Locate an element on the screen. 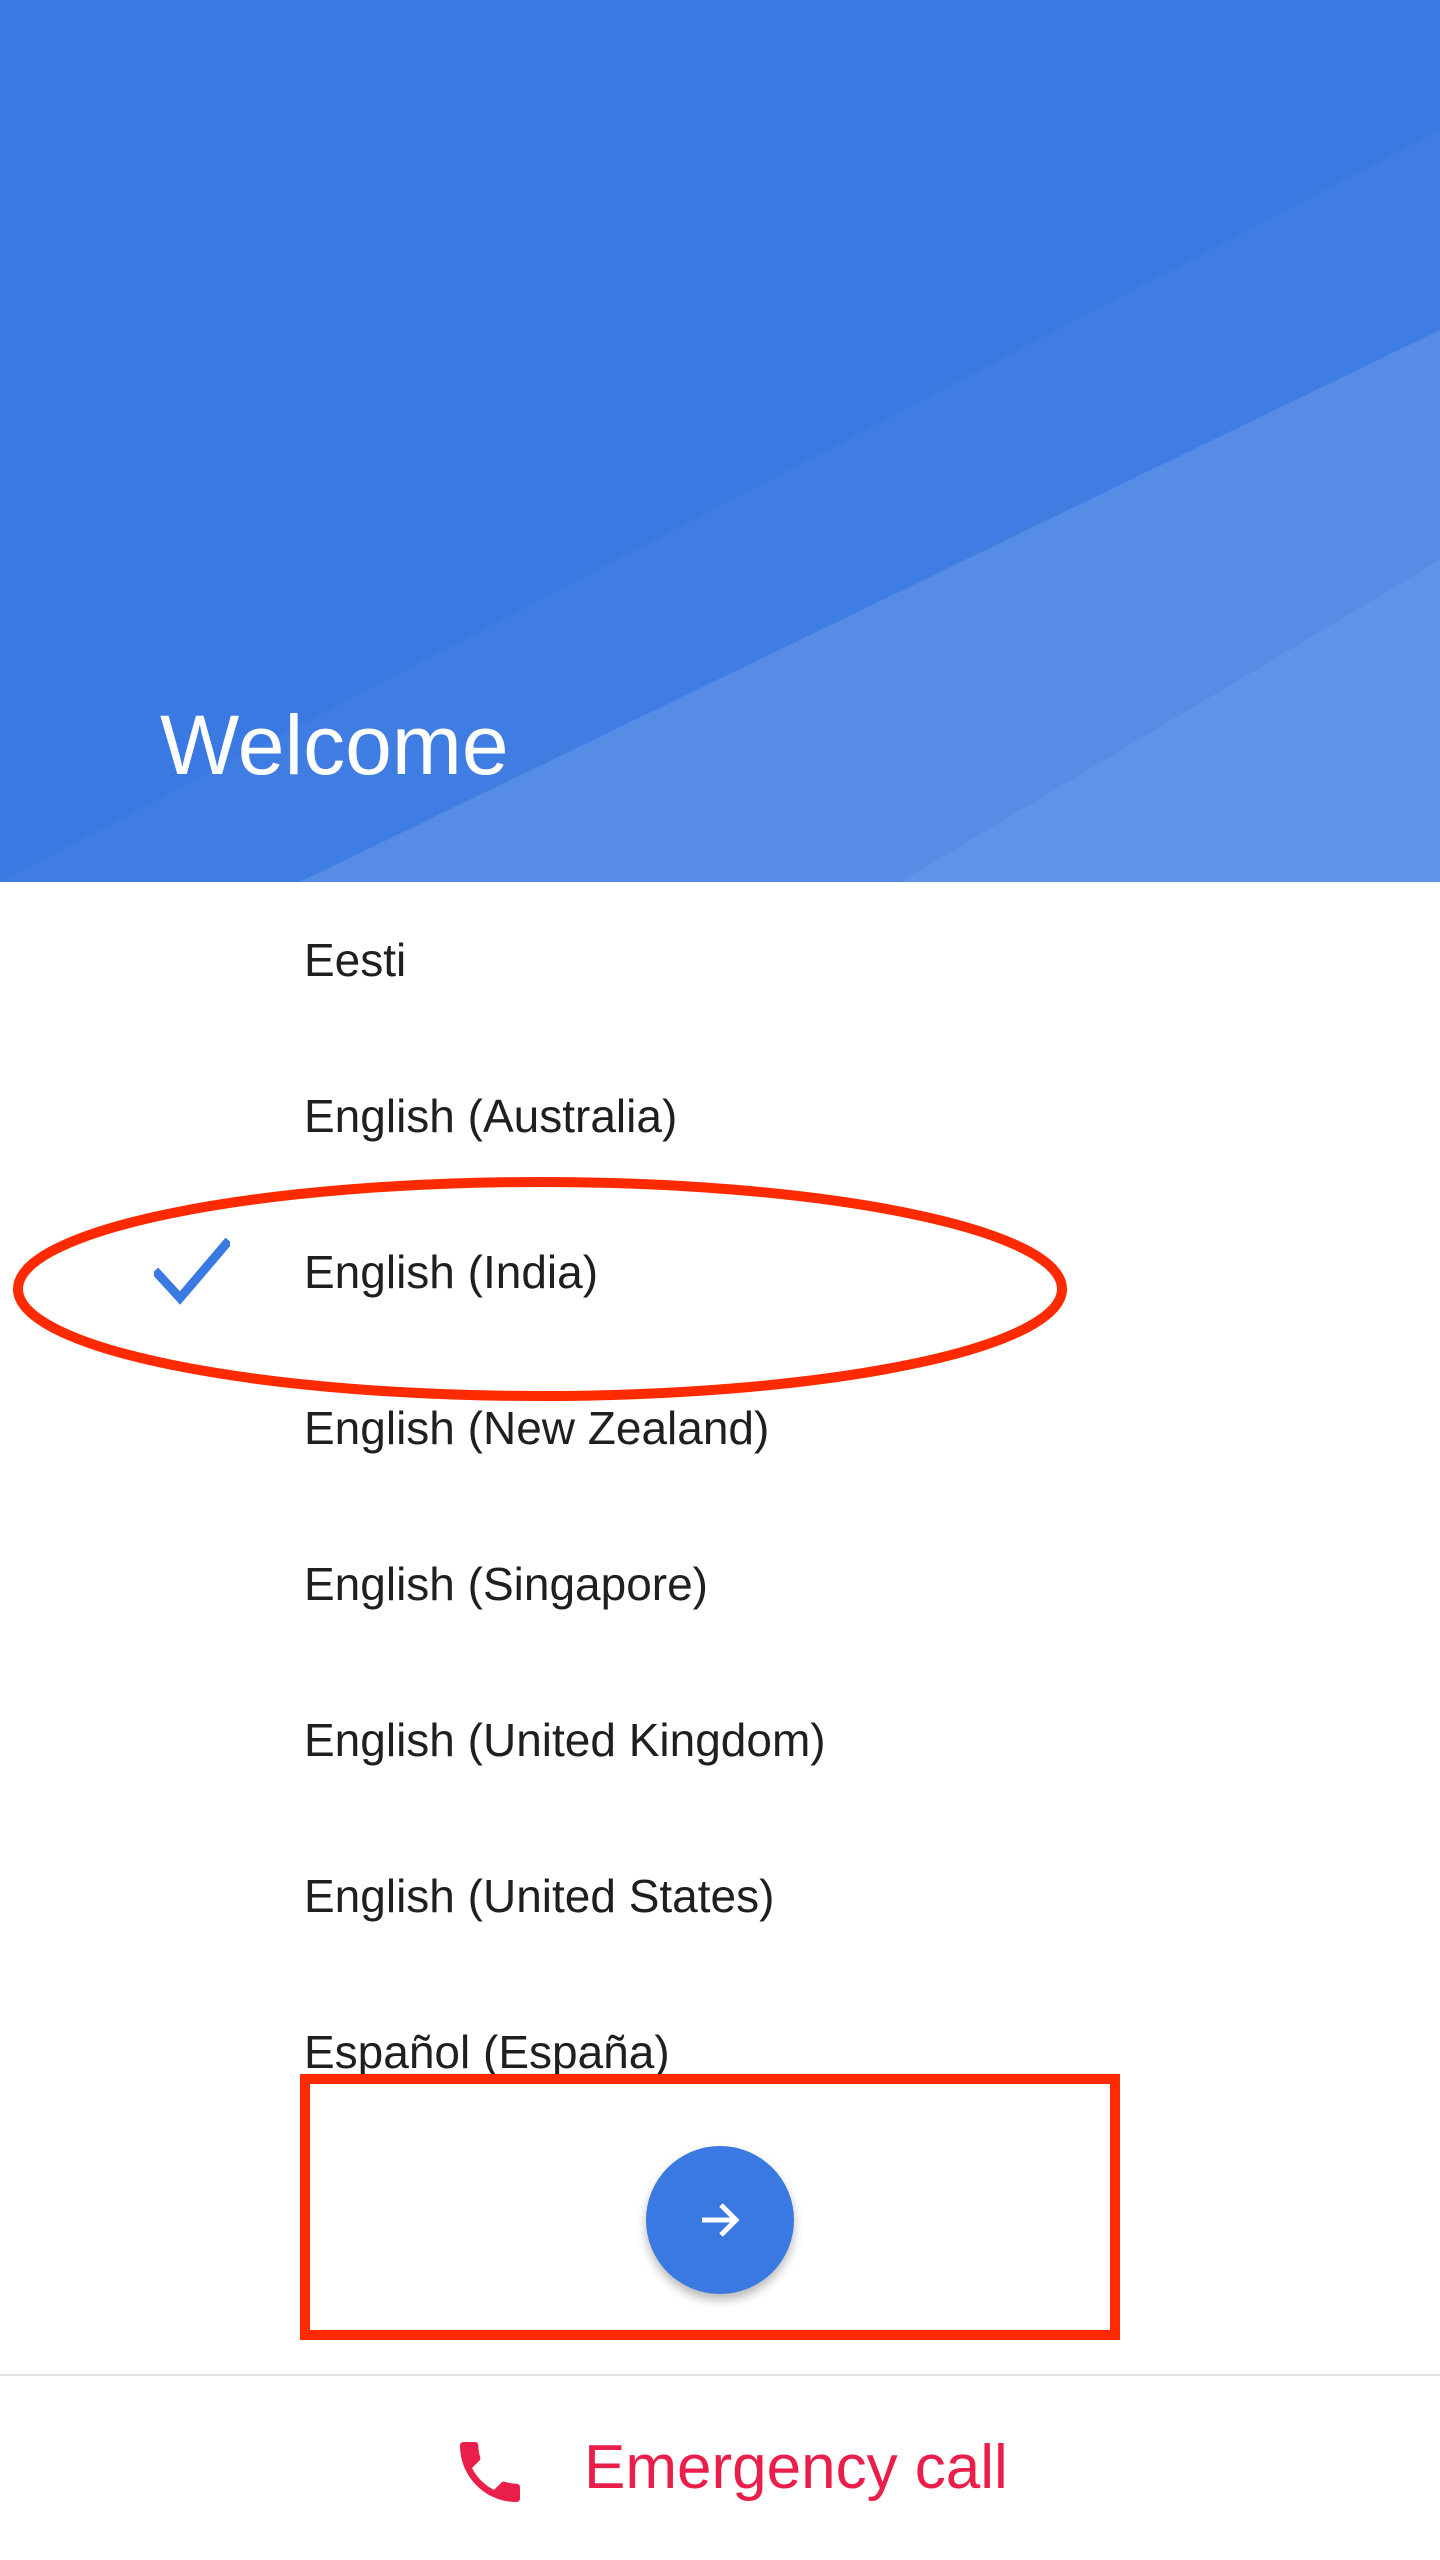 The height and width of the screenshot is (2560, 1440). language-item: English (New Zealand) is located at coordinates (720, 1428).